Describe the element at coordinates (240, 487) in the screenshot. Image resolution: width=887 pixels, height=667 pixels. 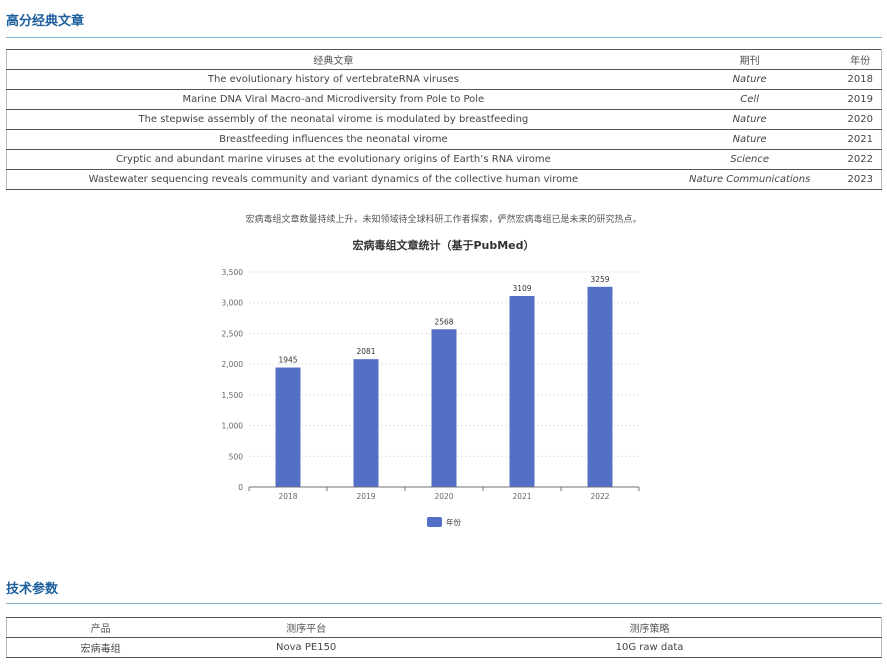
I see `y-tick-label: 0` at that location.